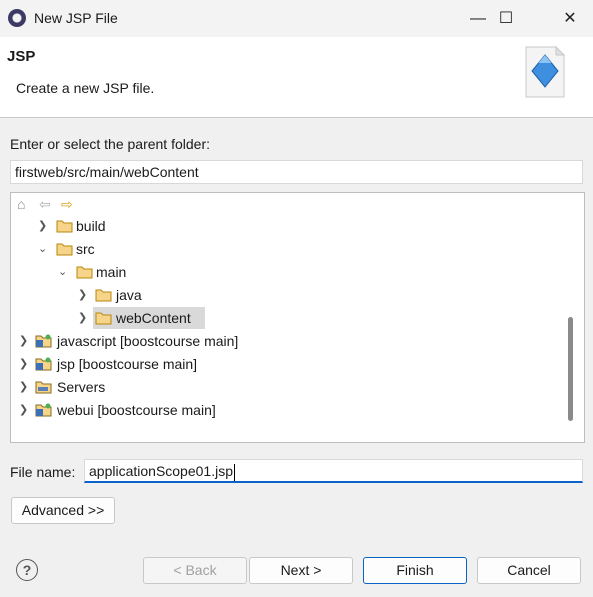 This screenshot has height=597, width=593. Describe the element at coordinates (110, 144) in the screenshot. I see `parent-folder-label: Enter or select the parent folder:` at that location.